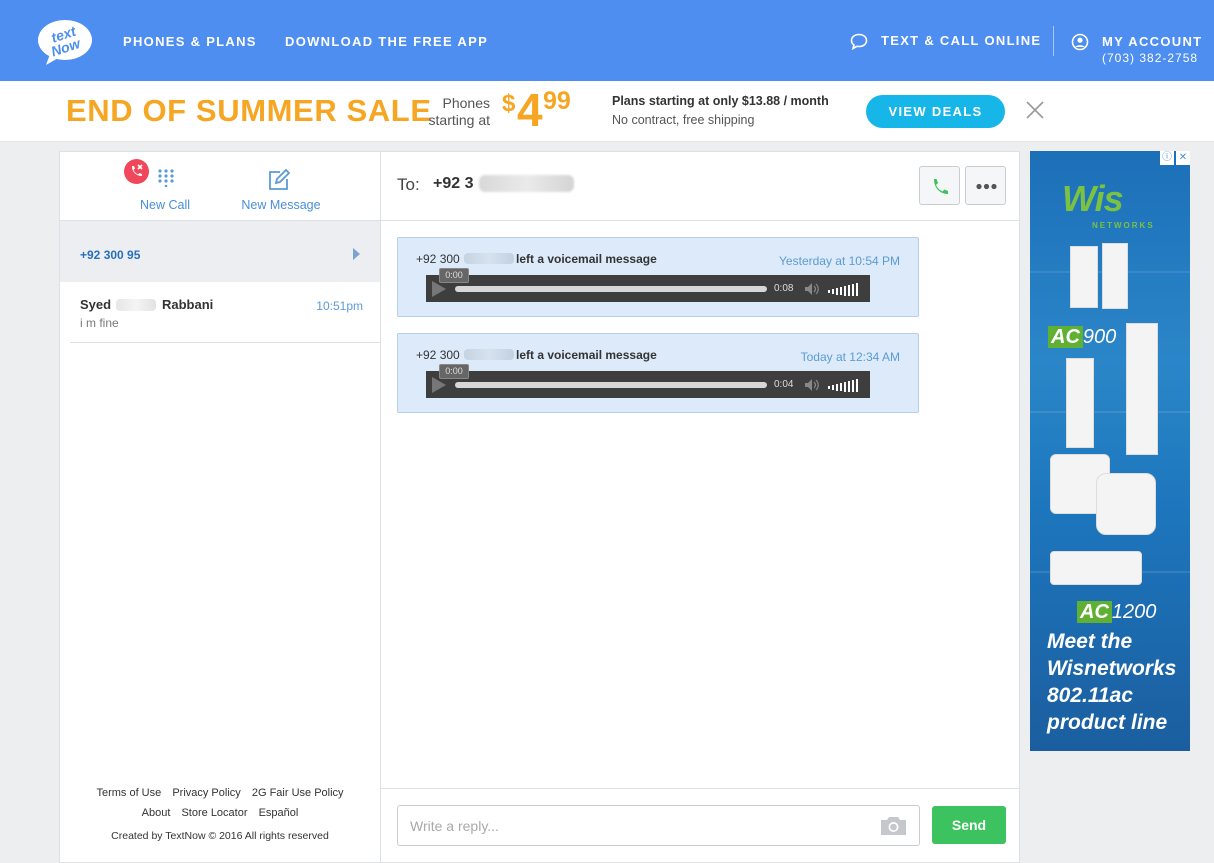  What do you see at coordinates (188, 304) in the screenshot?
I see `contact-last-name: Rabbani` at bounding box center [188, 304].